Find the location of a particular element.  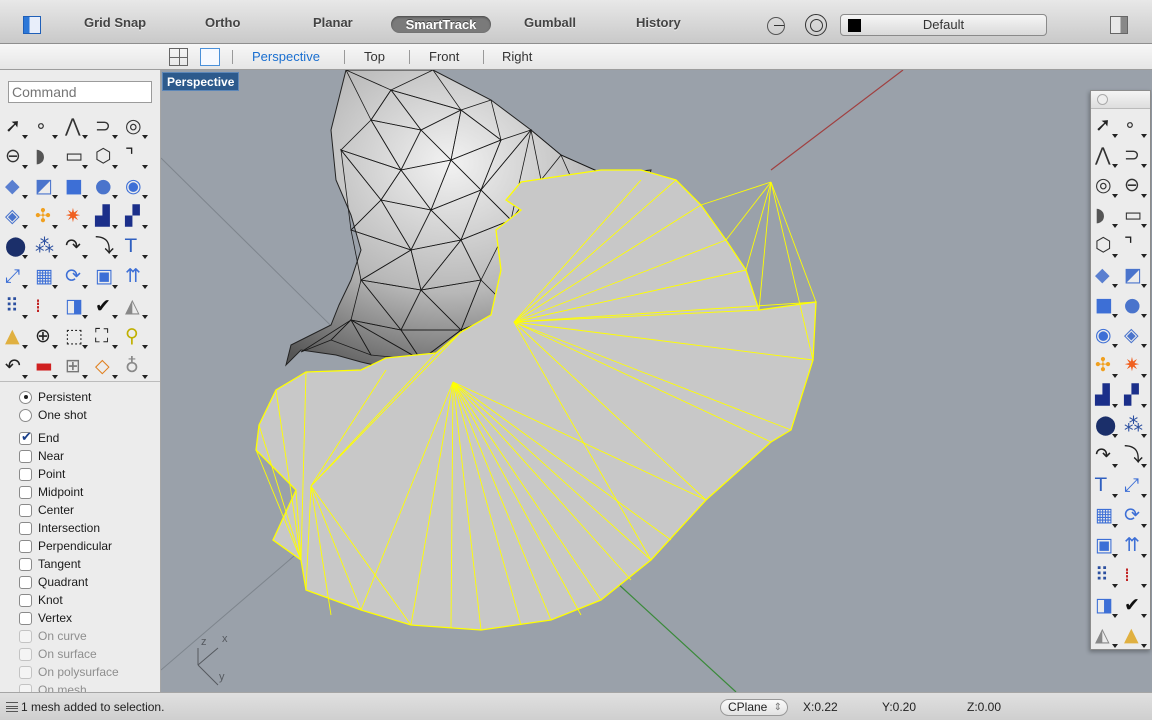

single-viewport-icon is located at coordinates (210, 57).